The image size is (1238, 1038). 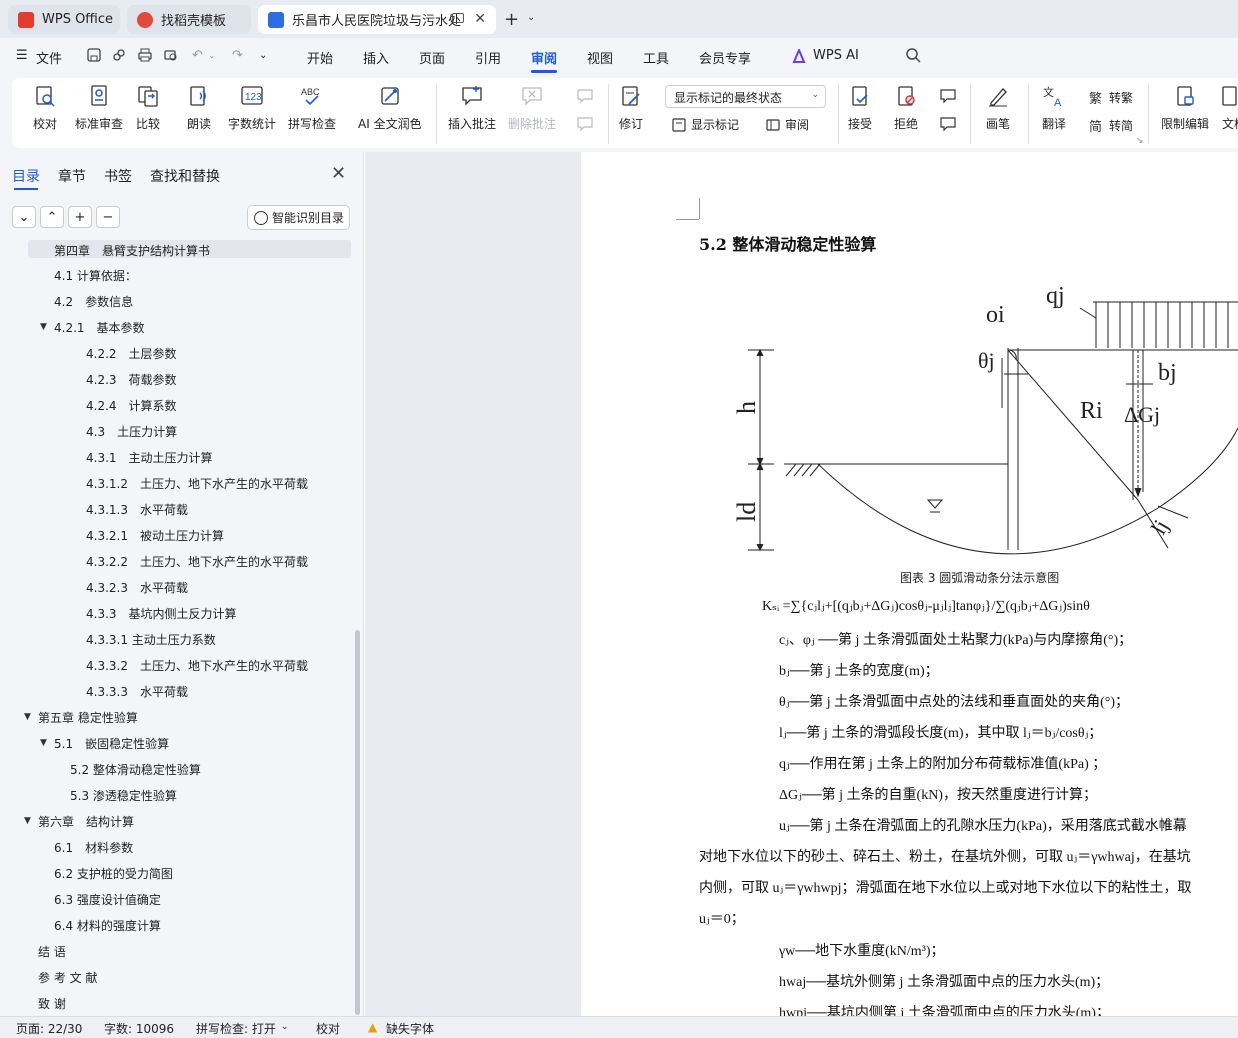 What do you see at coordinates (197, 483) in the screenshot?
I see `toc-item: 4.3.1.2 土压力、地下水产生的水平荷载` at bounding box center [197, 483].